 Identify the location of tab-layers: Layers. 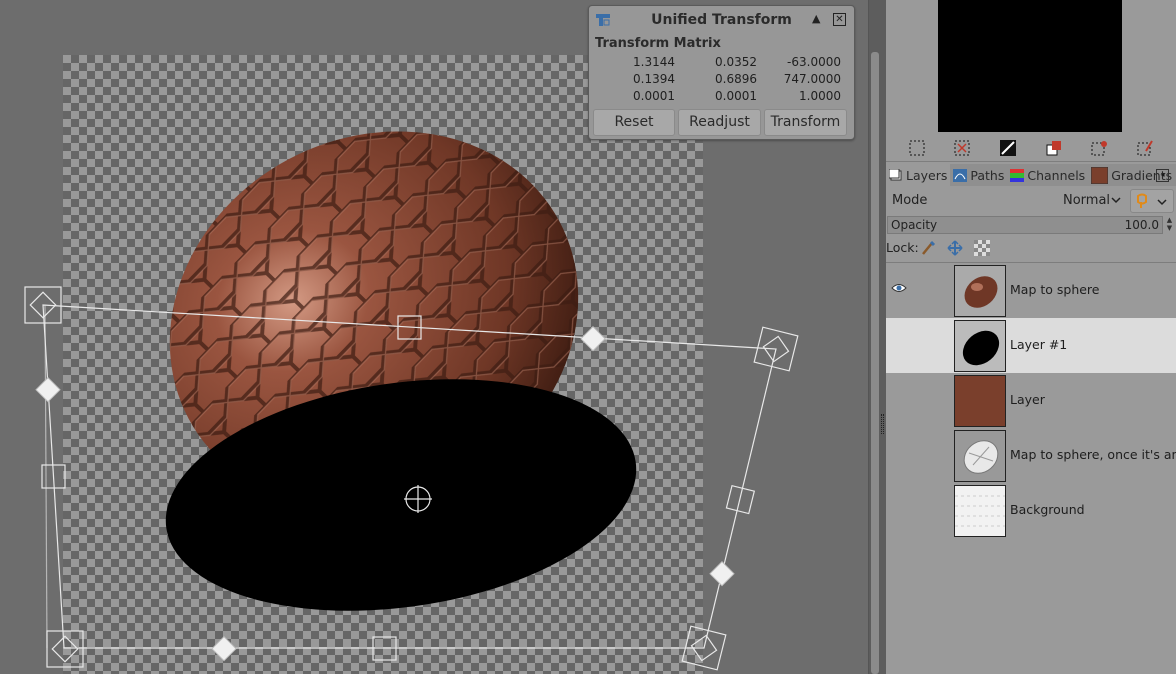
(918, 175).